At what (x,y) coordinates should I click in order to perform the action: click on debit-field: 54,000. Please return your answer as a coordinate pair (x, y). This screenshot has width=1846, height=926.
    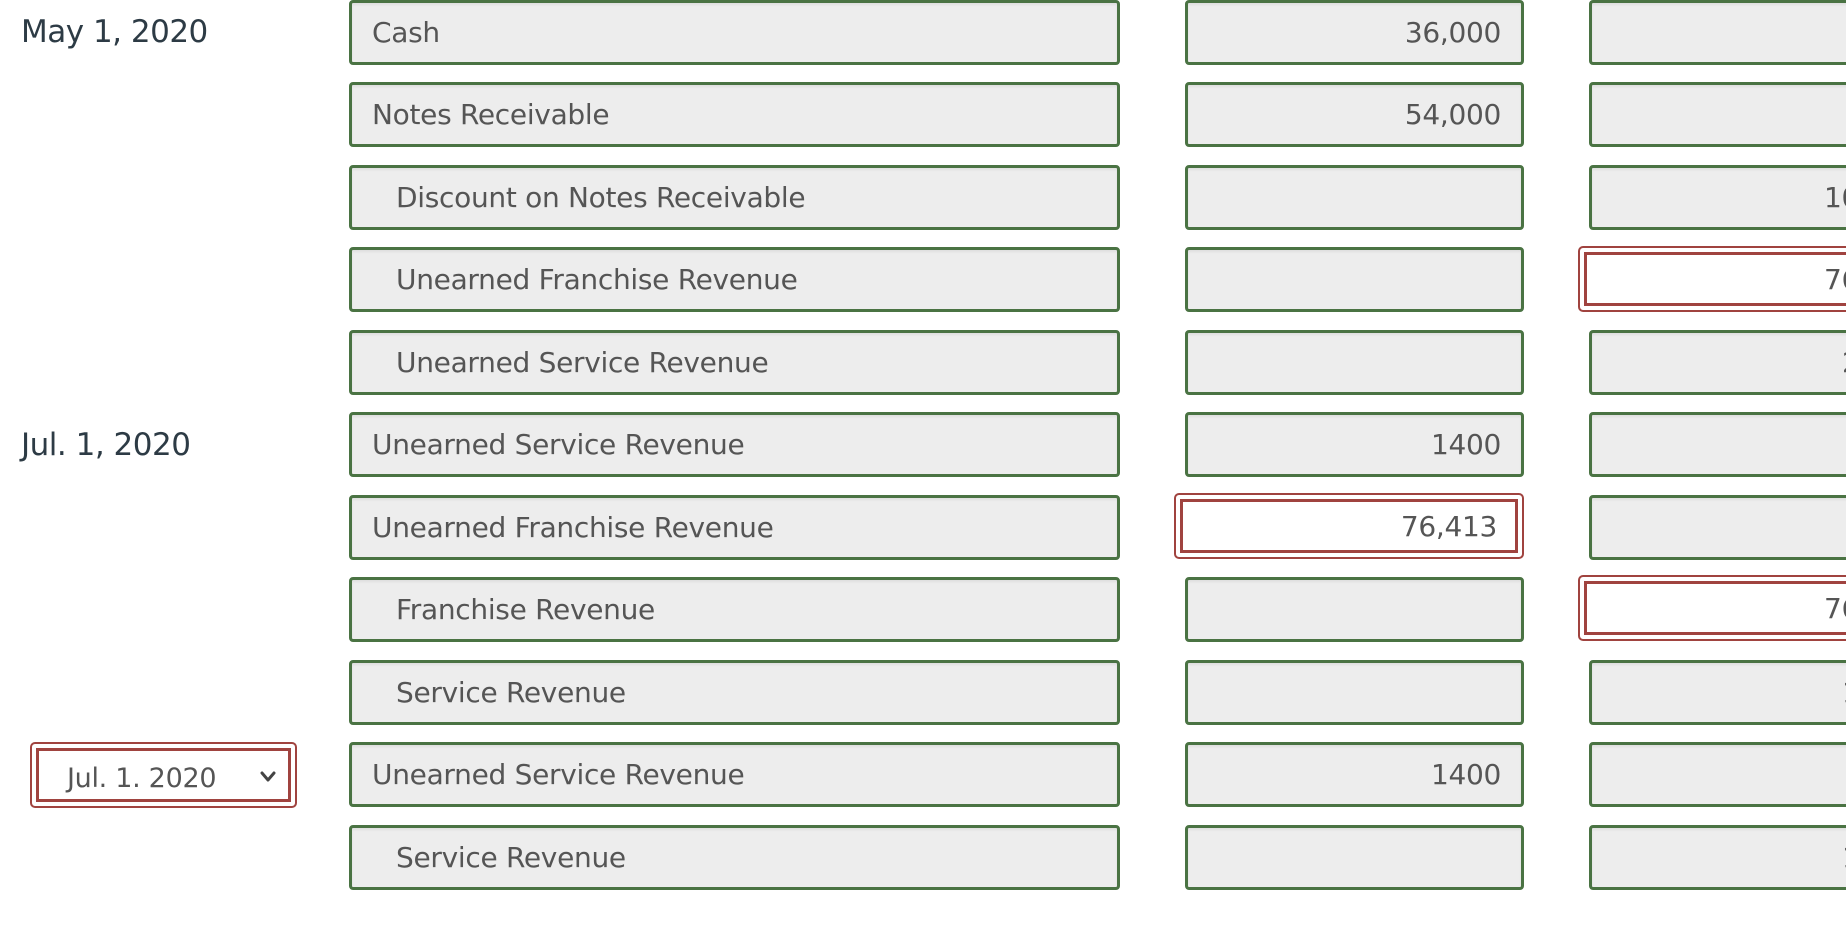
    Looking at the image, I should click on (1354, 114).